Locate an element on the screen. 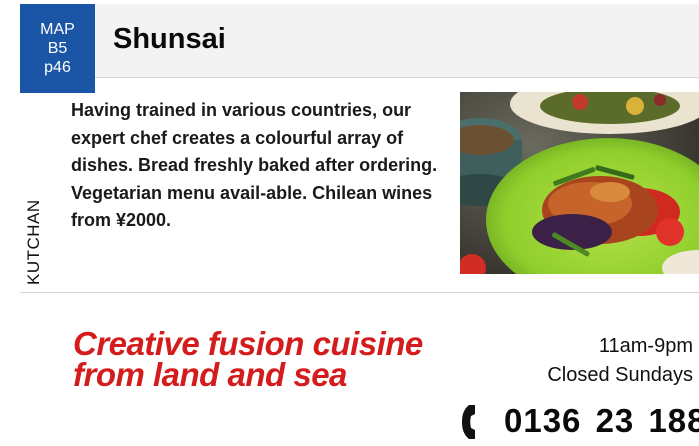  phone-icon is located at coordinates (468, 422).